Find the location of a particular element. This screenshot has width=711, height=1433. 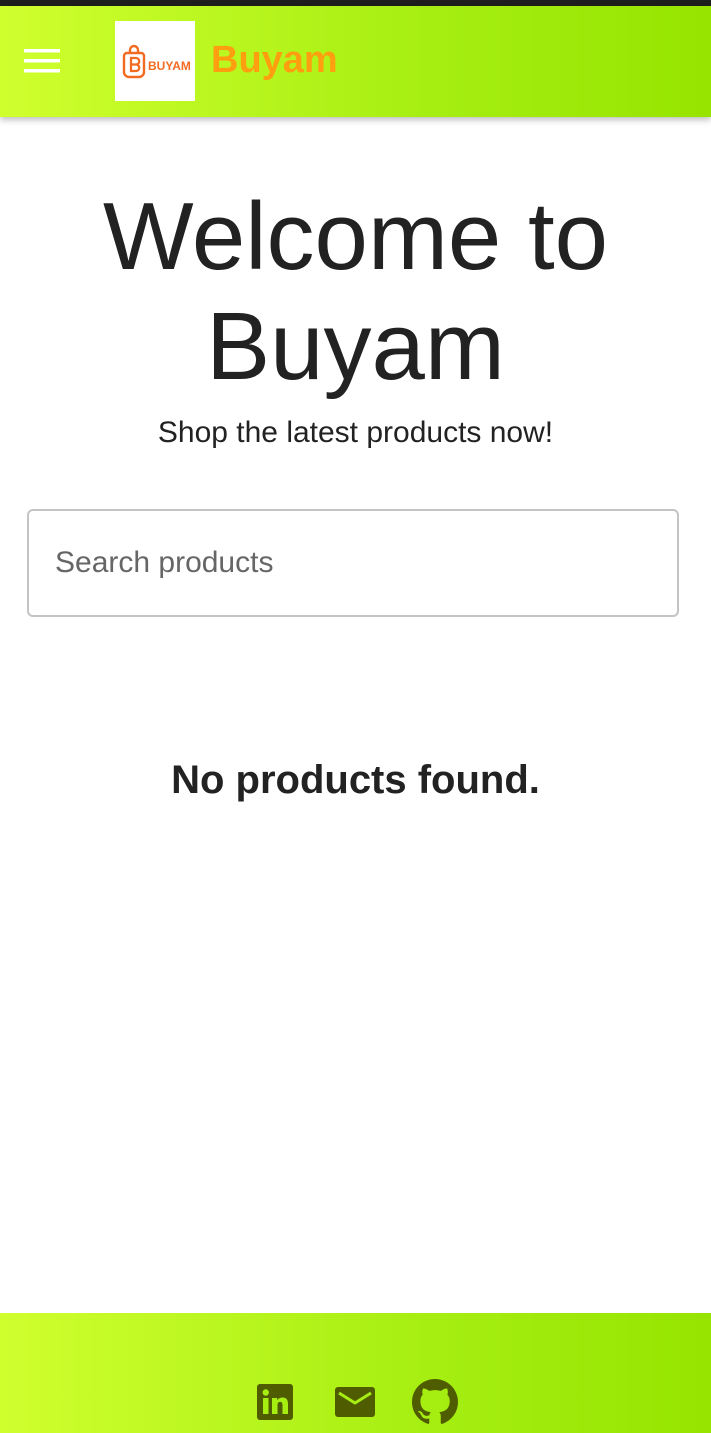

github-icon is located at coordinates (435, 1401).